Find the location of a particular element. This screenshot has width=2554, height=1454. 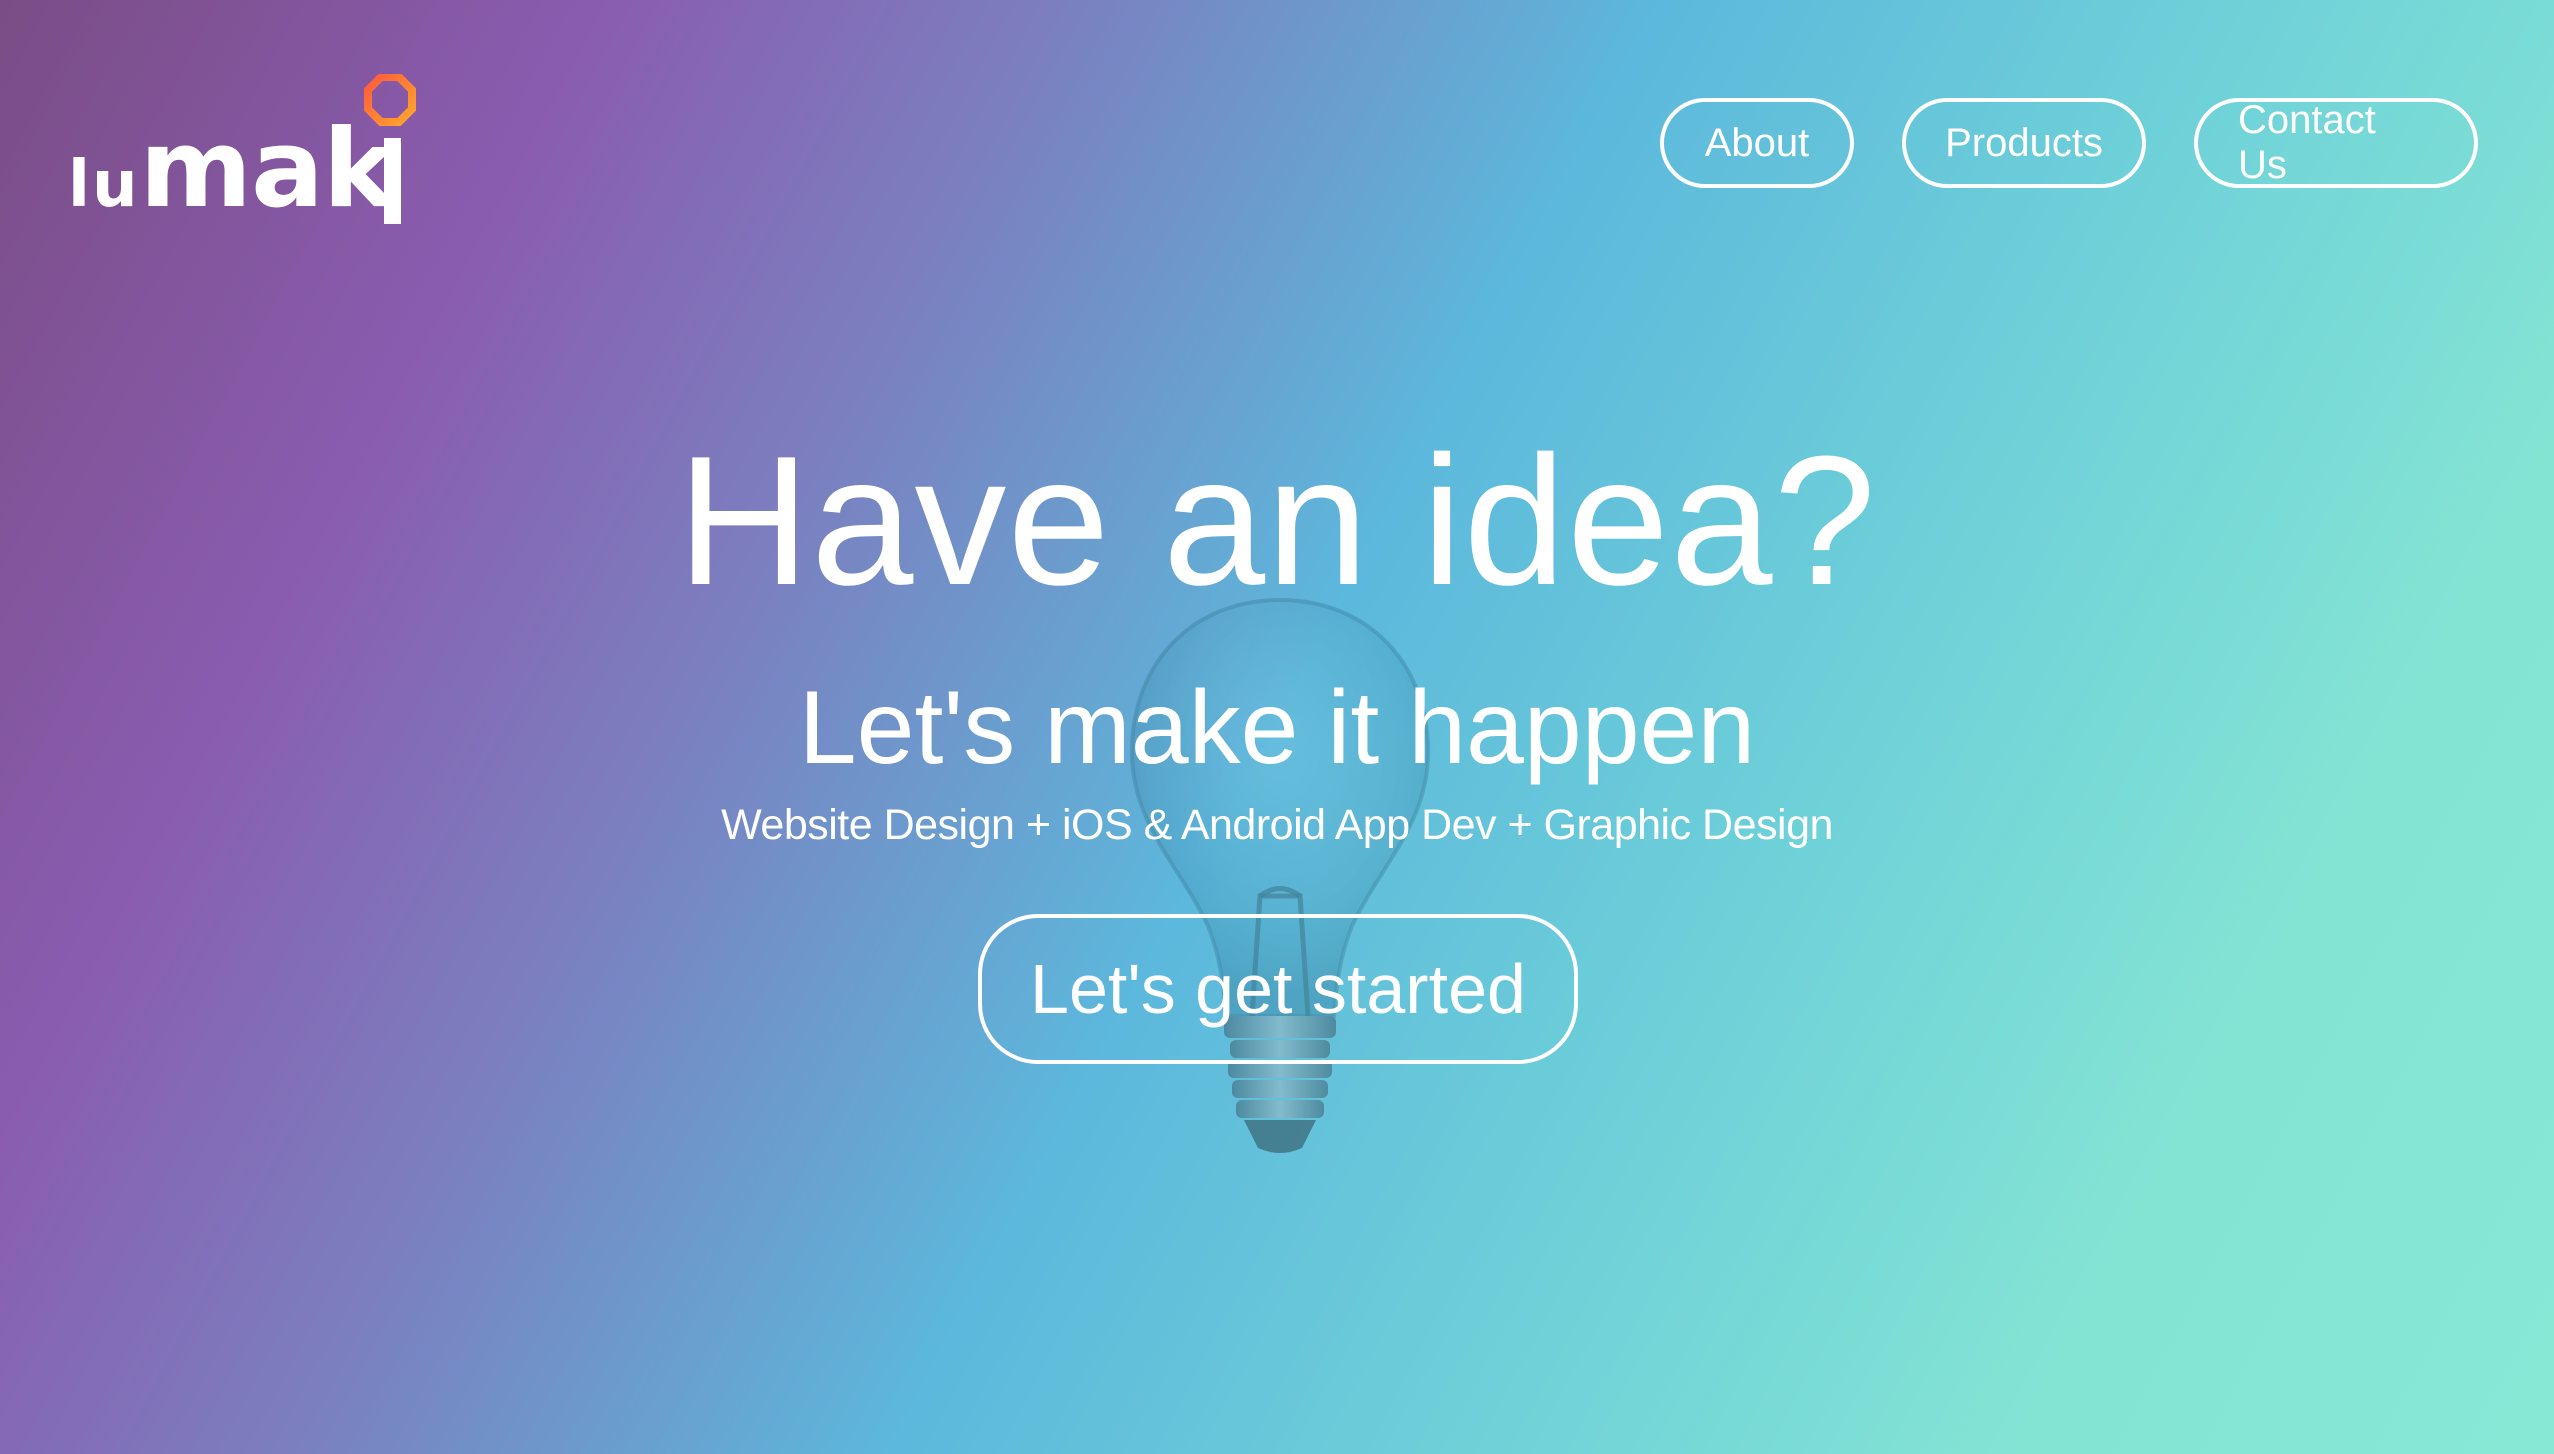

site-logo: lumaki is located at coordinates (248, 150).